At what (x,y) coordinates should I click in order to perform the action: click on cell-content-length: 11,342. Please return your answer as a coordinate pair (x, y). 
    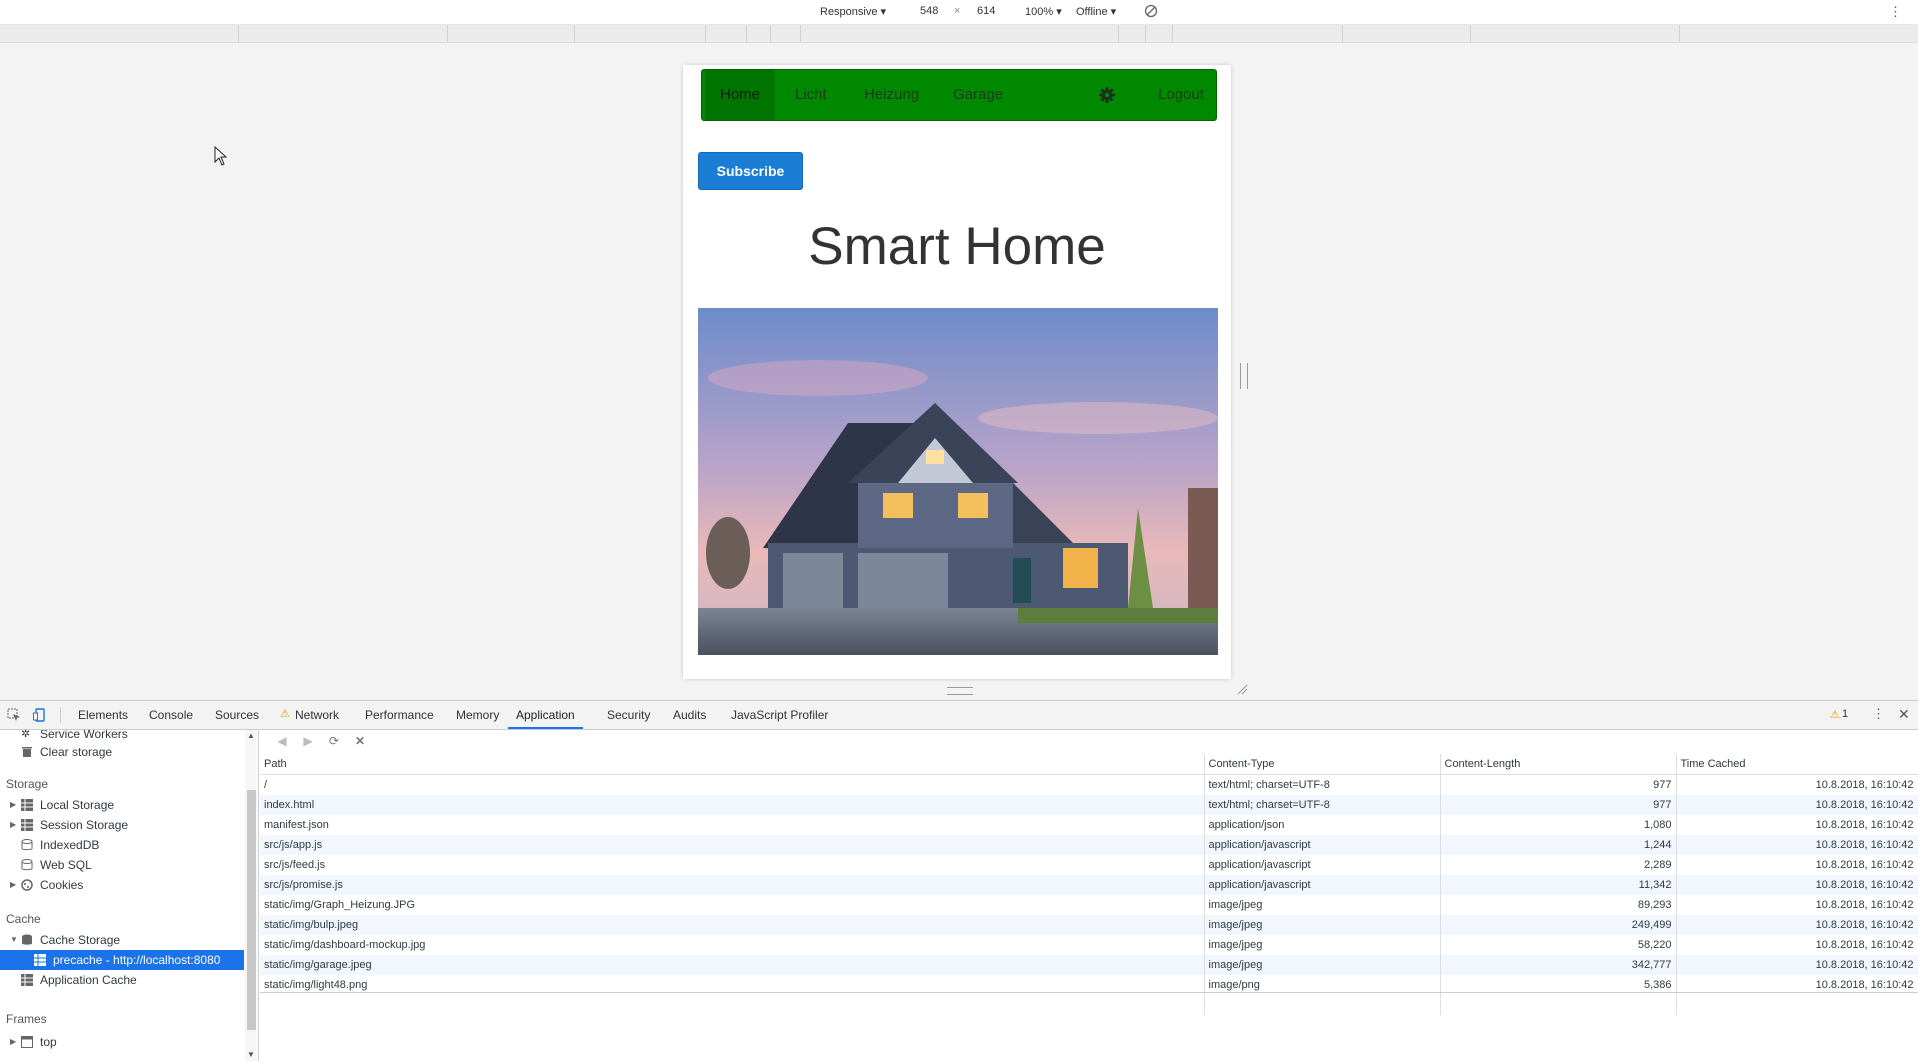
    Looking at the image, I should click on (1558, 885).